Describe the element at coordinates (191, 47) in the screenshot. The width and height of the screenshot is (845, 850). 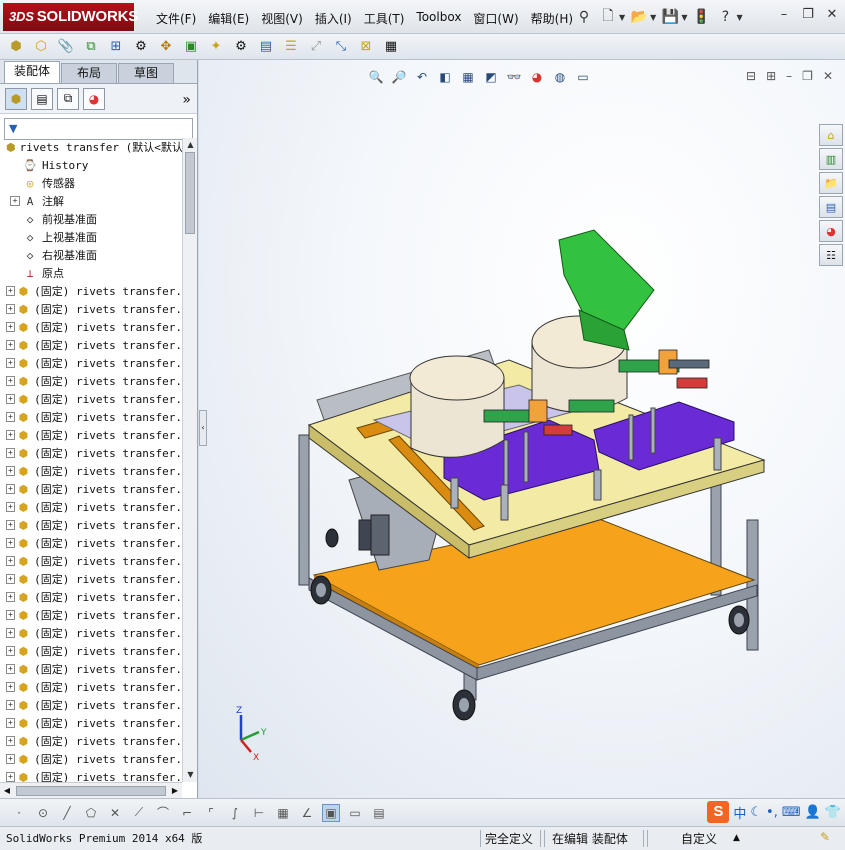
I see `show-hidden-icon: ▣` at that location.